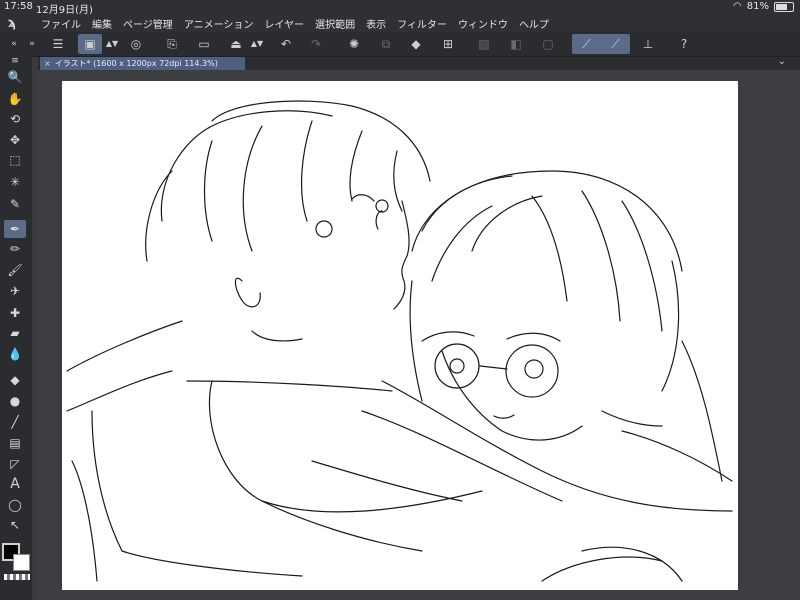 The width and height of the screenshot is (800, 600). Describe the element at coordinates (601, 44) in the screenshot. I see `snap-group: ⟋ ⟋` at that location.